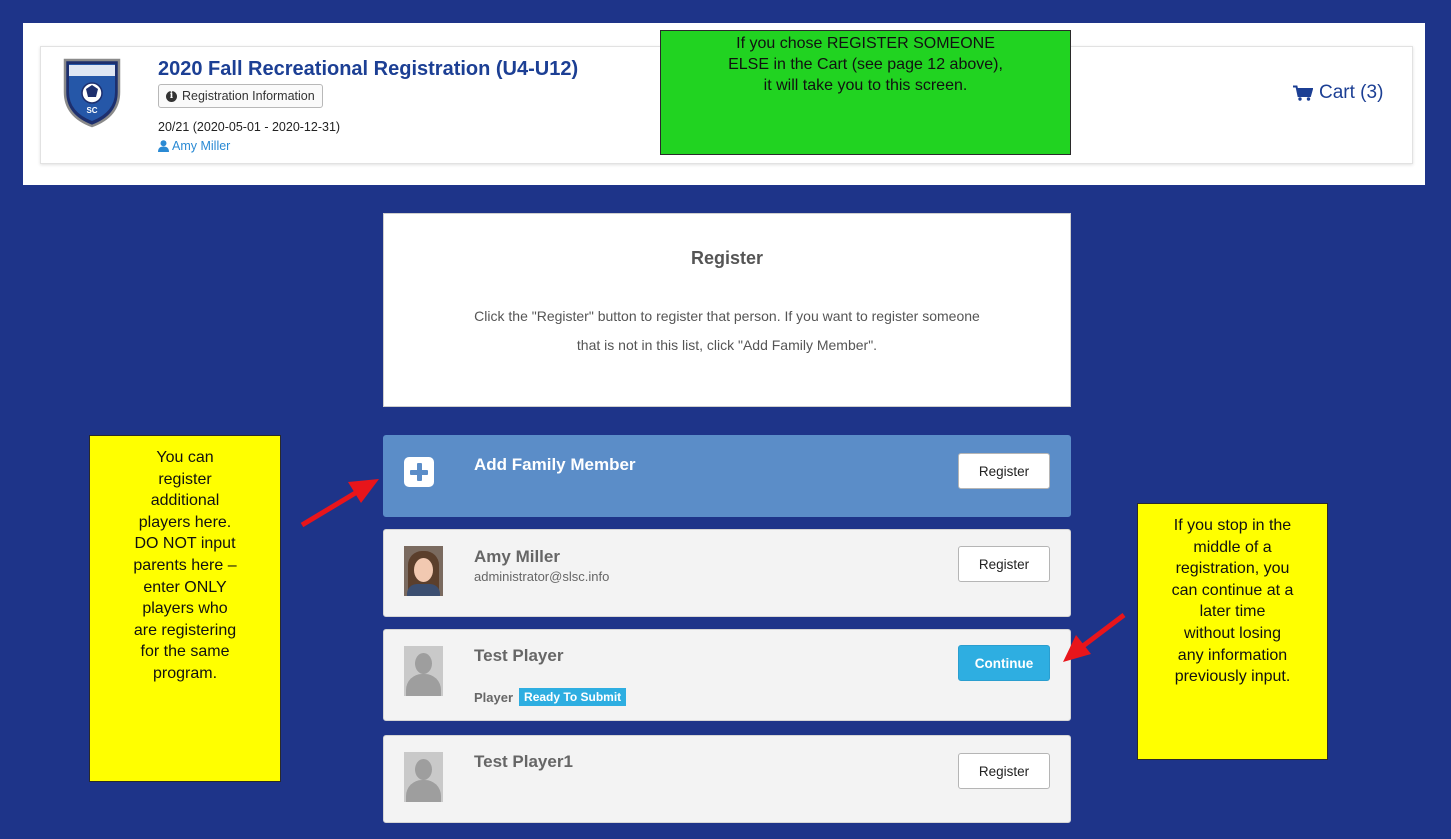 This screenshot has width=1451, height=839. What do you see at coordinates (185, 479) in the screenshot?
I see `note-line: register` at bounding box center [185, 479].